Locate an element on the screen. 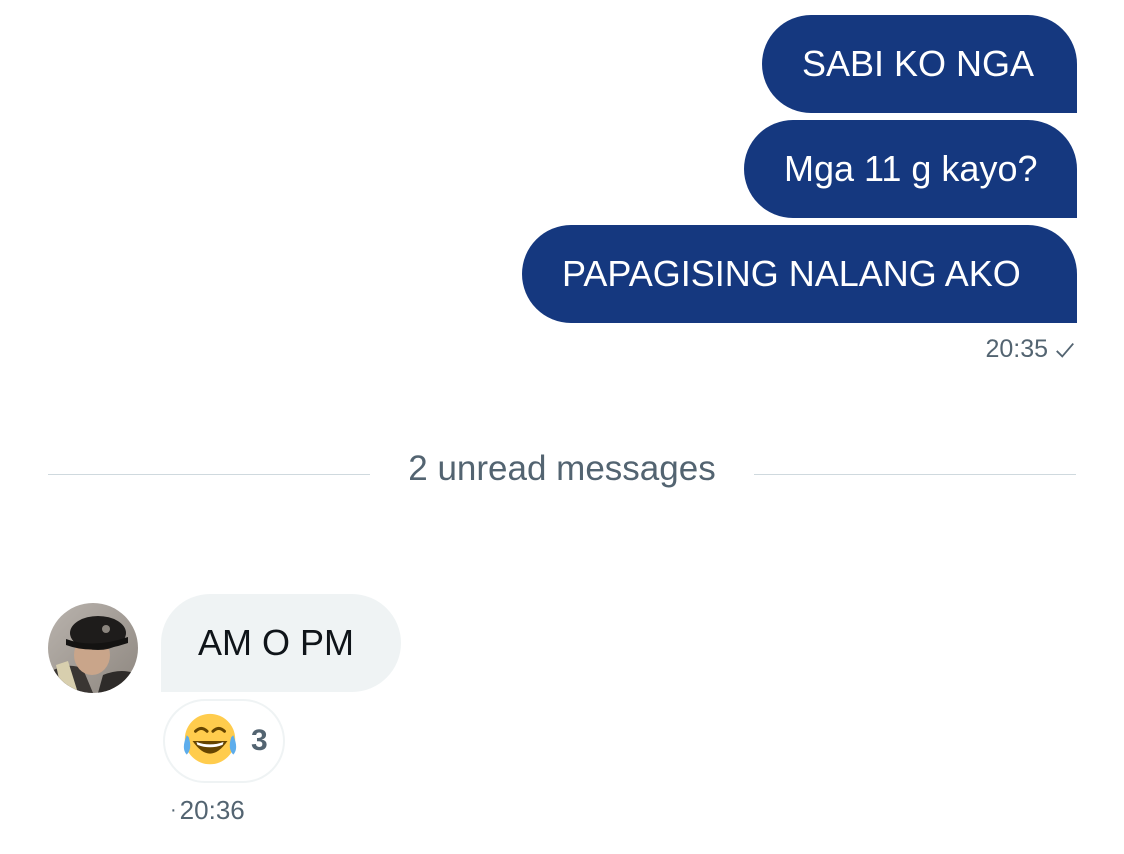 The width and height of the screenshot is (1124, 854). received-message-bubble: AM O PM is located at coordinates (281, 643).